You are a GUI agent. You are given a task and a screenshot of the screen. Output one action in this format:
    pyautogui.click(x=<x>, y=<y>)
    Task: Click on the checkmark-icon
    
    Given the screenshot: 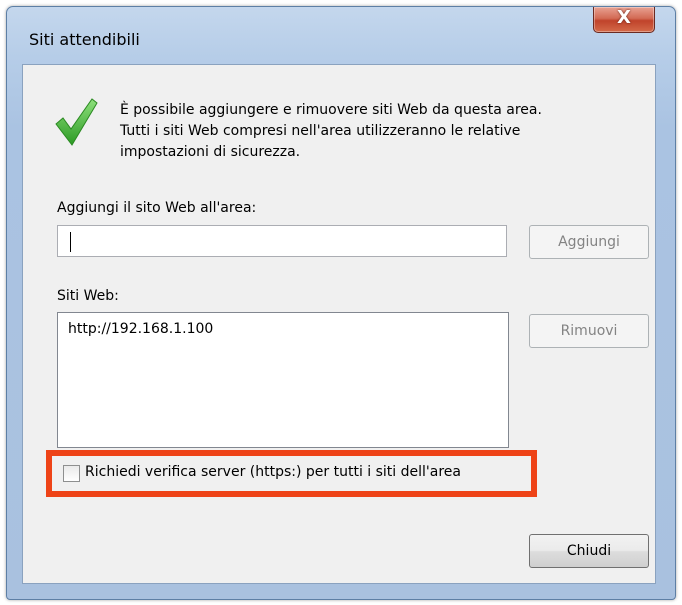 What is the action you would take?
    pyautogui.click(x=76, y=122)
    